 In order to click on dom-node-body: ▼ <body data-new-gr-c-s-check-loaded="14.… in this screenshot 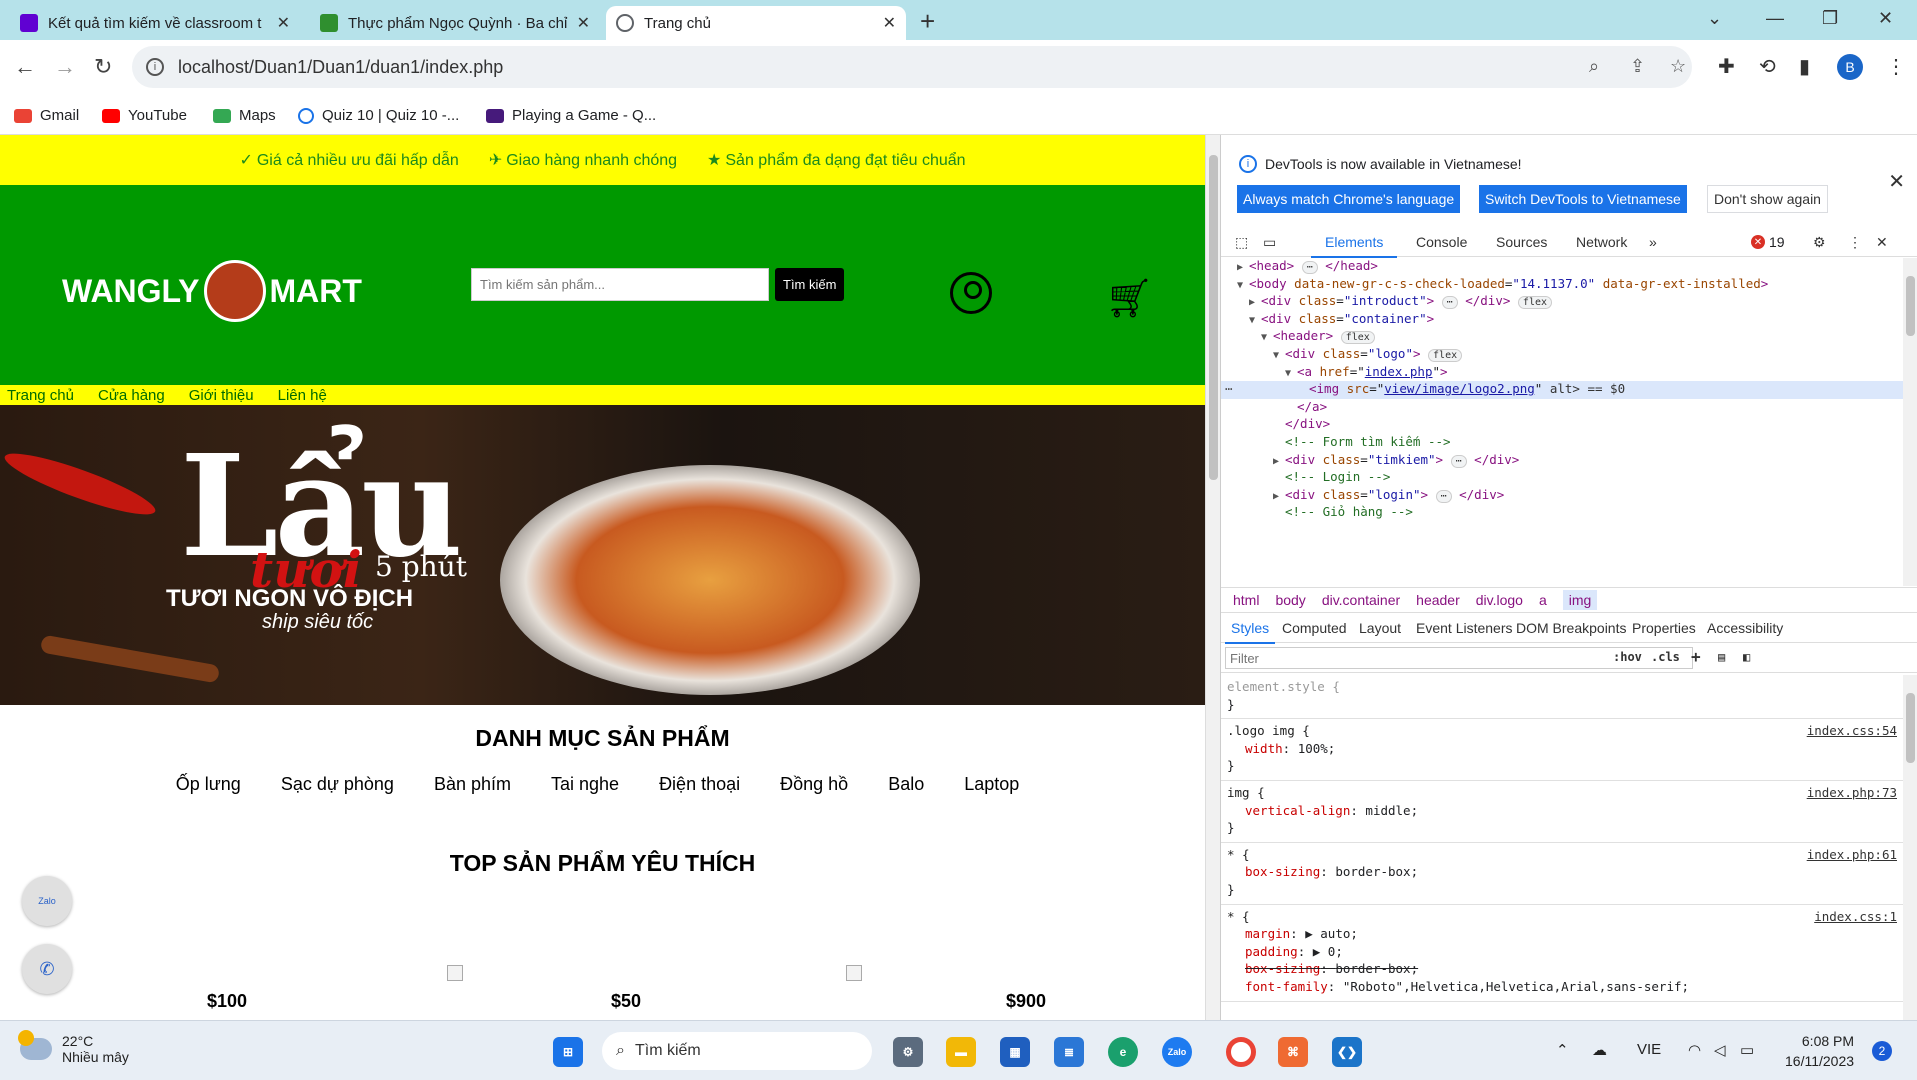, I will do `click(1562, 285)`.